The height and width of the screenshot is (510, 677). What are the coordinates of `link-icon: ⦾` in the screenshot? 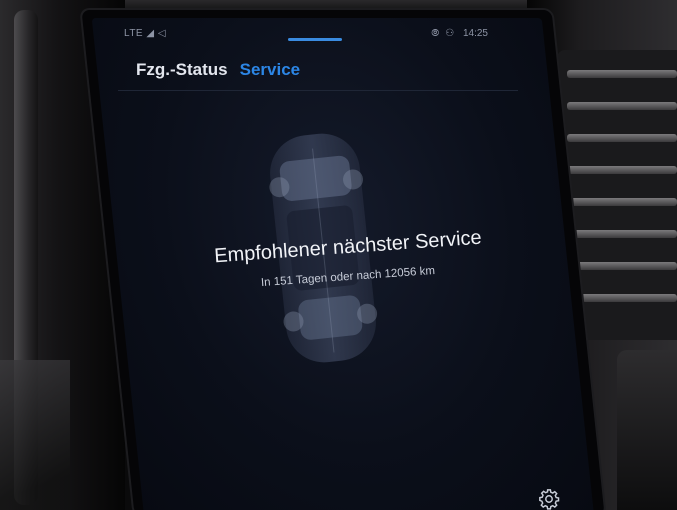 It's located at (435, 33).